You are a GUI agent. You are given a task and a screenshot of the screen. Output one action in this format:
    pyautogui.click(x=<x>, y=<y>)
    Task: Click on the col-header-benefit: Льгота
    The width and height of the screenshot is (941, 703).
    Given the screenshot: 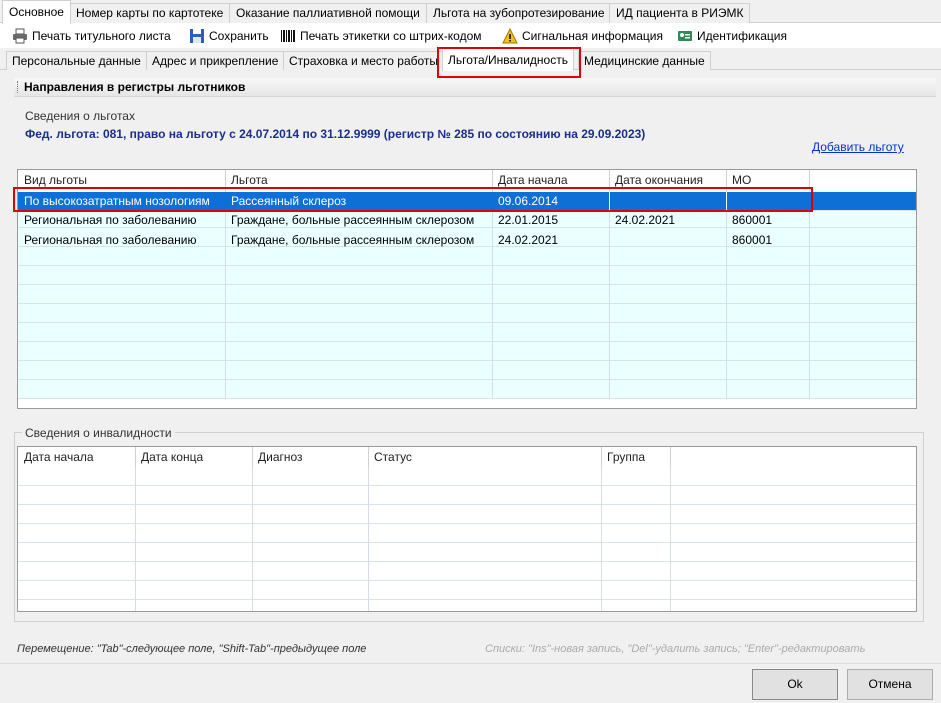 What is the action you would take?
    pyautogui.click(x=246, y=180)
    